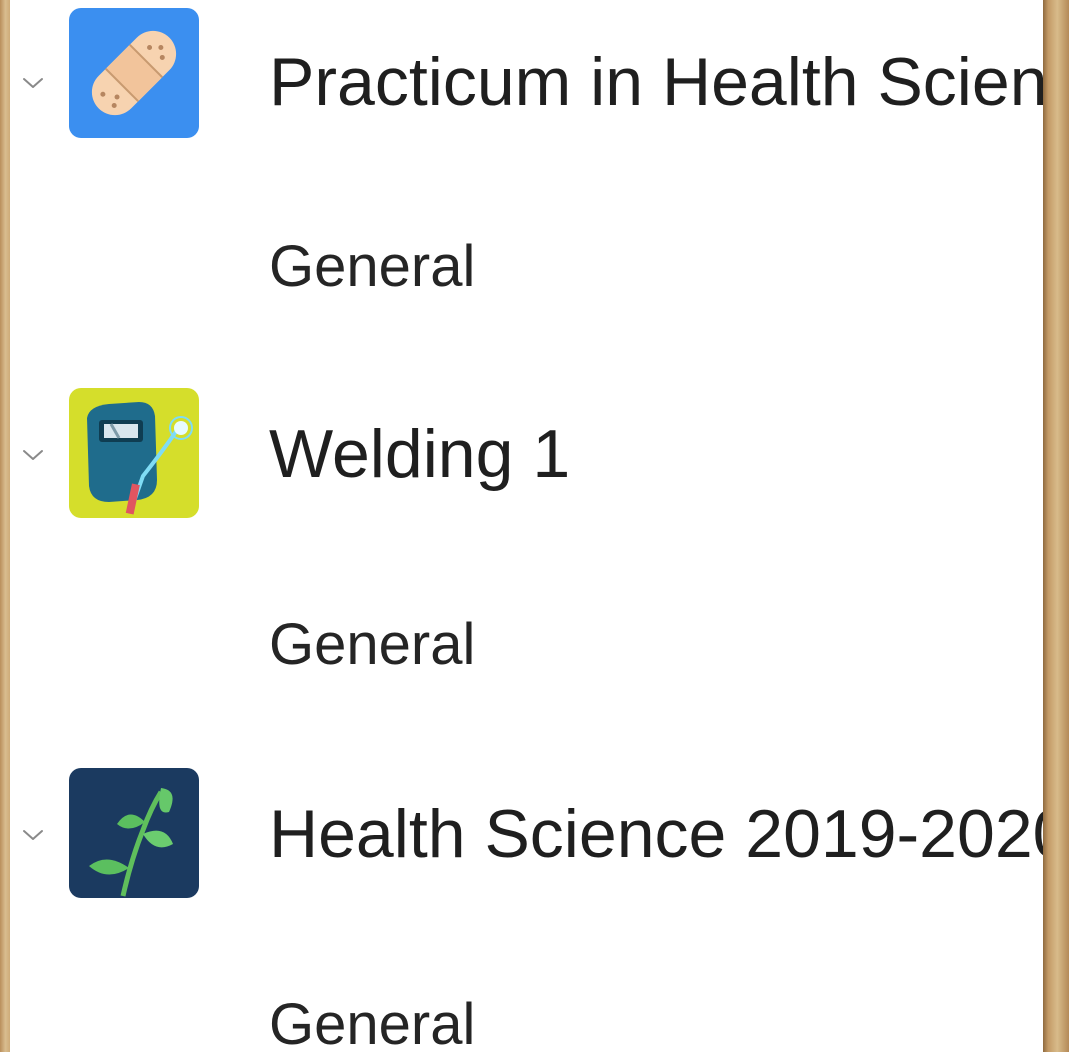  Describe the element at coordinates (134, 453) in the screenshot. I see `welding-mask-icon` at that location.